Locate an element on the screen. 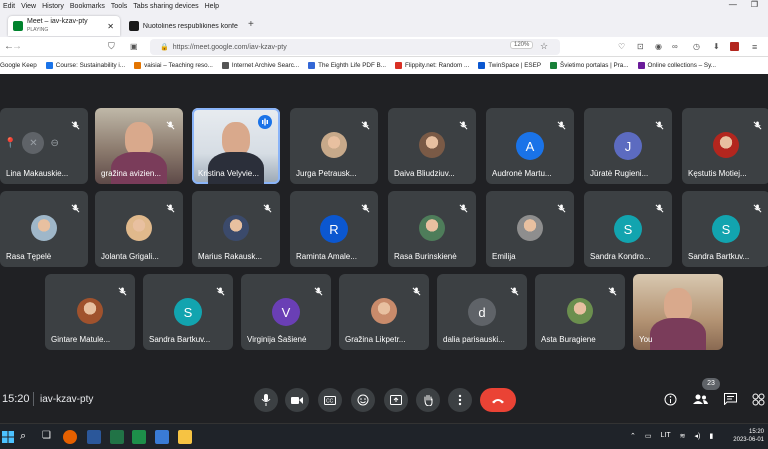  wifi-icon: ≋ is located at coordinates (683, 436).